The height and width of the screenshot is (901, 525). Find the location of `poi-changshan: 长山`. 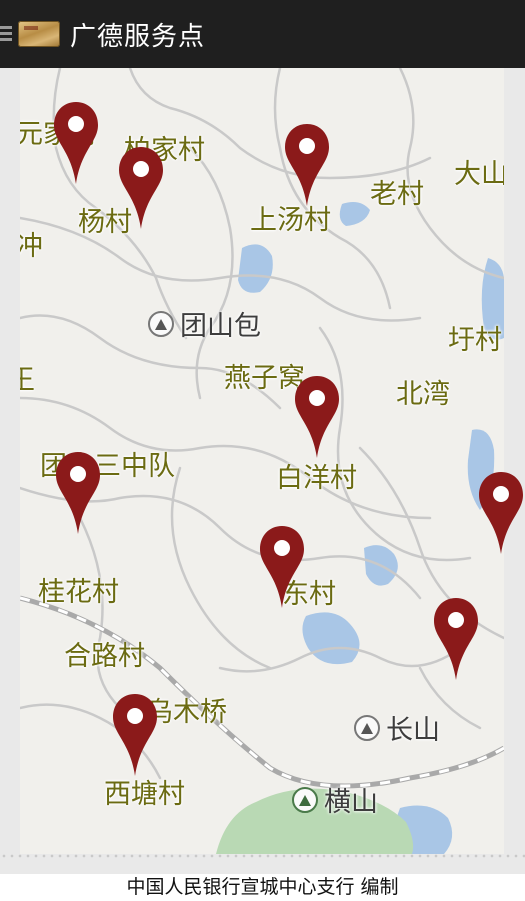

poi-changshan: 长山 is located at coordinates (397, 727).